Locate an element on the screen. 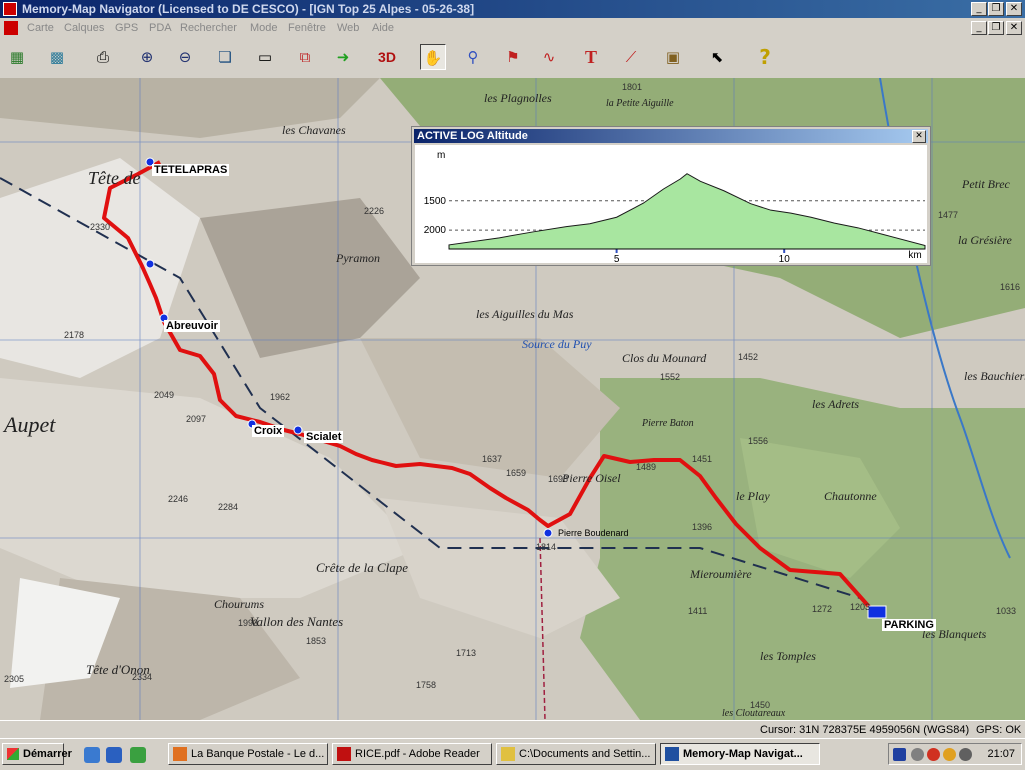  start-button: Démarrer is located at coordinates (37, 754).